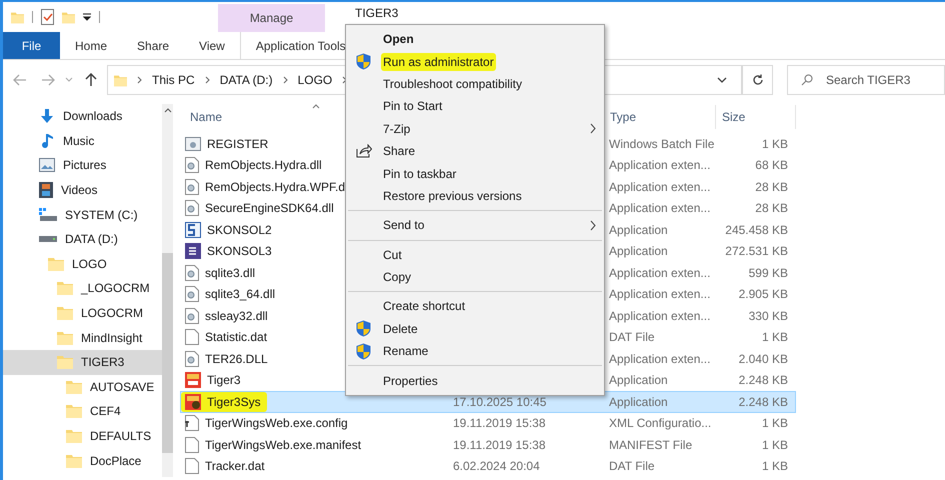 This screenshot has height=480, width=945. I want to click on file-size: 2.040 KB, so click(763, 359).